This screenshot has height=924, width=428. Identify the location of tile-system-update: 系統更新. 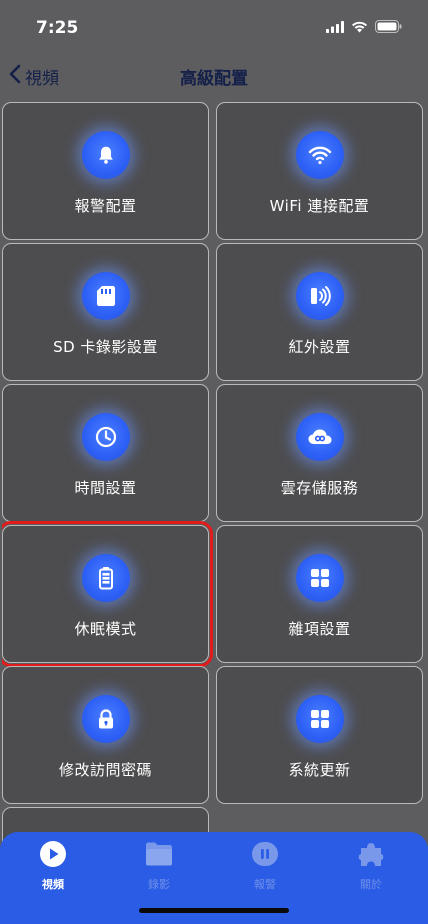
(319, 735).